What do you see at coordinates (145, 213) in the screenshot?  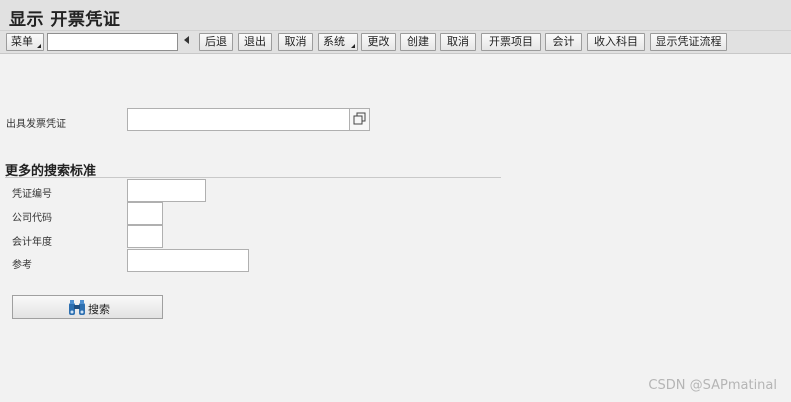 I see `company-code-input` at bounding box center [145, 213].